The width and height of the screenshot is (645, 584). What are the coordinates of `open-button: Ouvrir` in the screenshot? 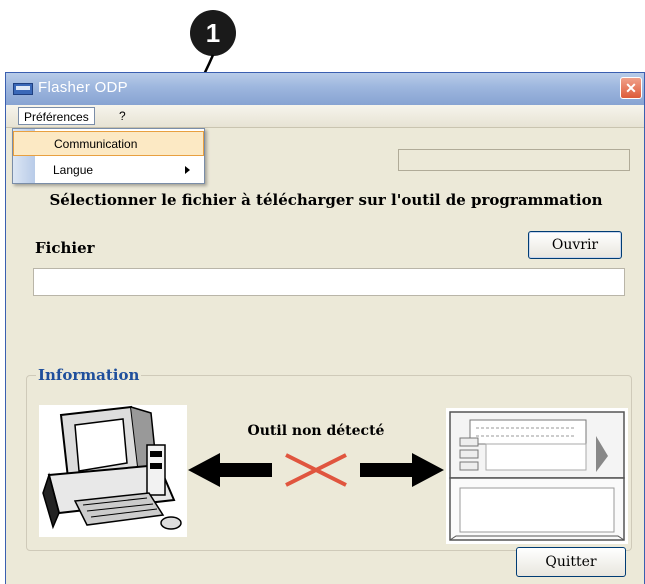 It's located at (575, 245).